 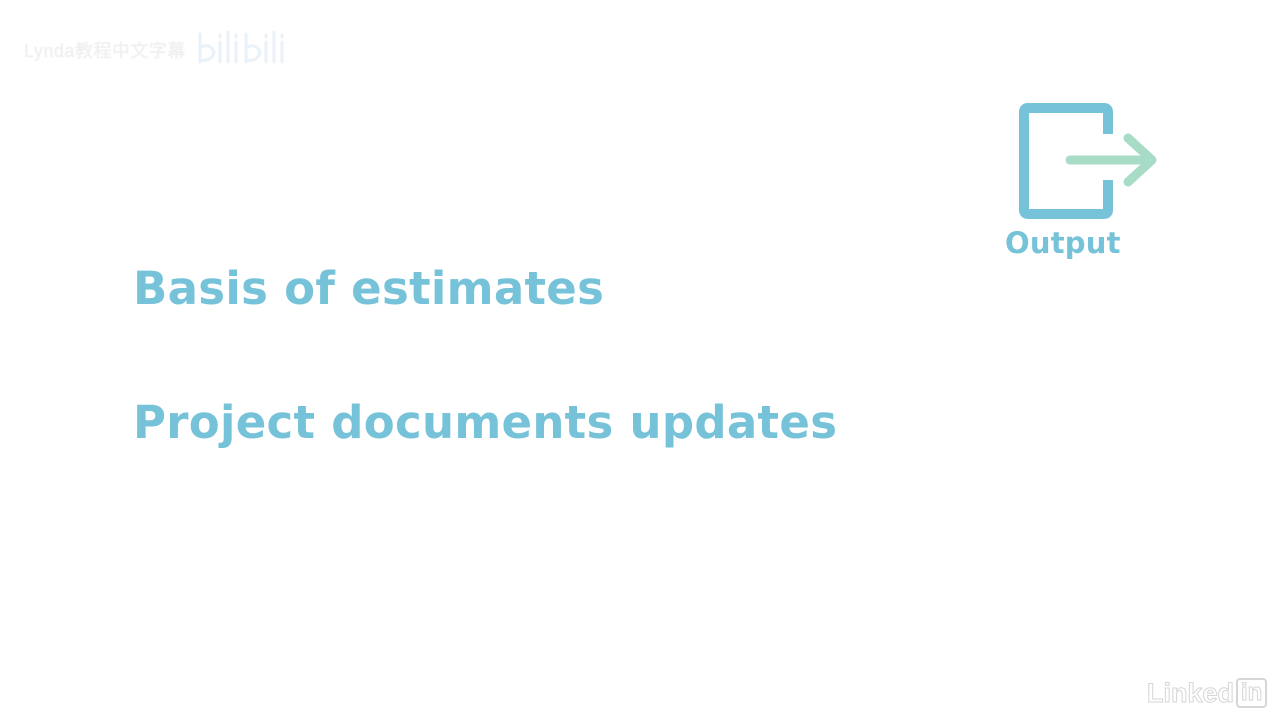 What do you see at coordinates (1190, 692) in the screenshot?
I see `linkedin-word: Linked` at bounding box center [1190, 692].